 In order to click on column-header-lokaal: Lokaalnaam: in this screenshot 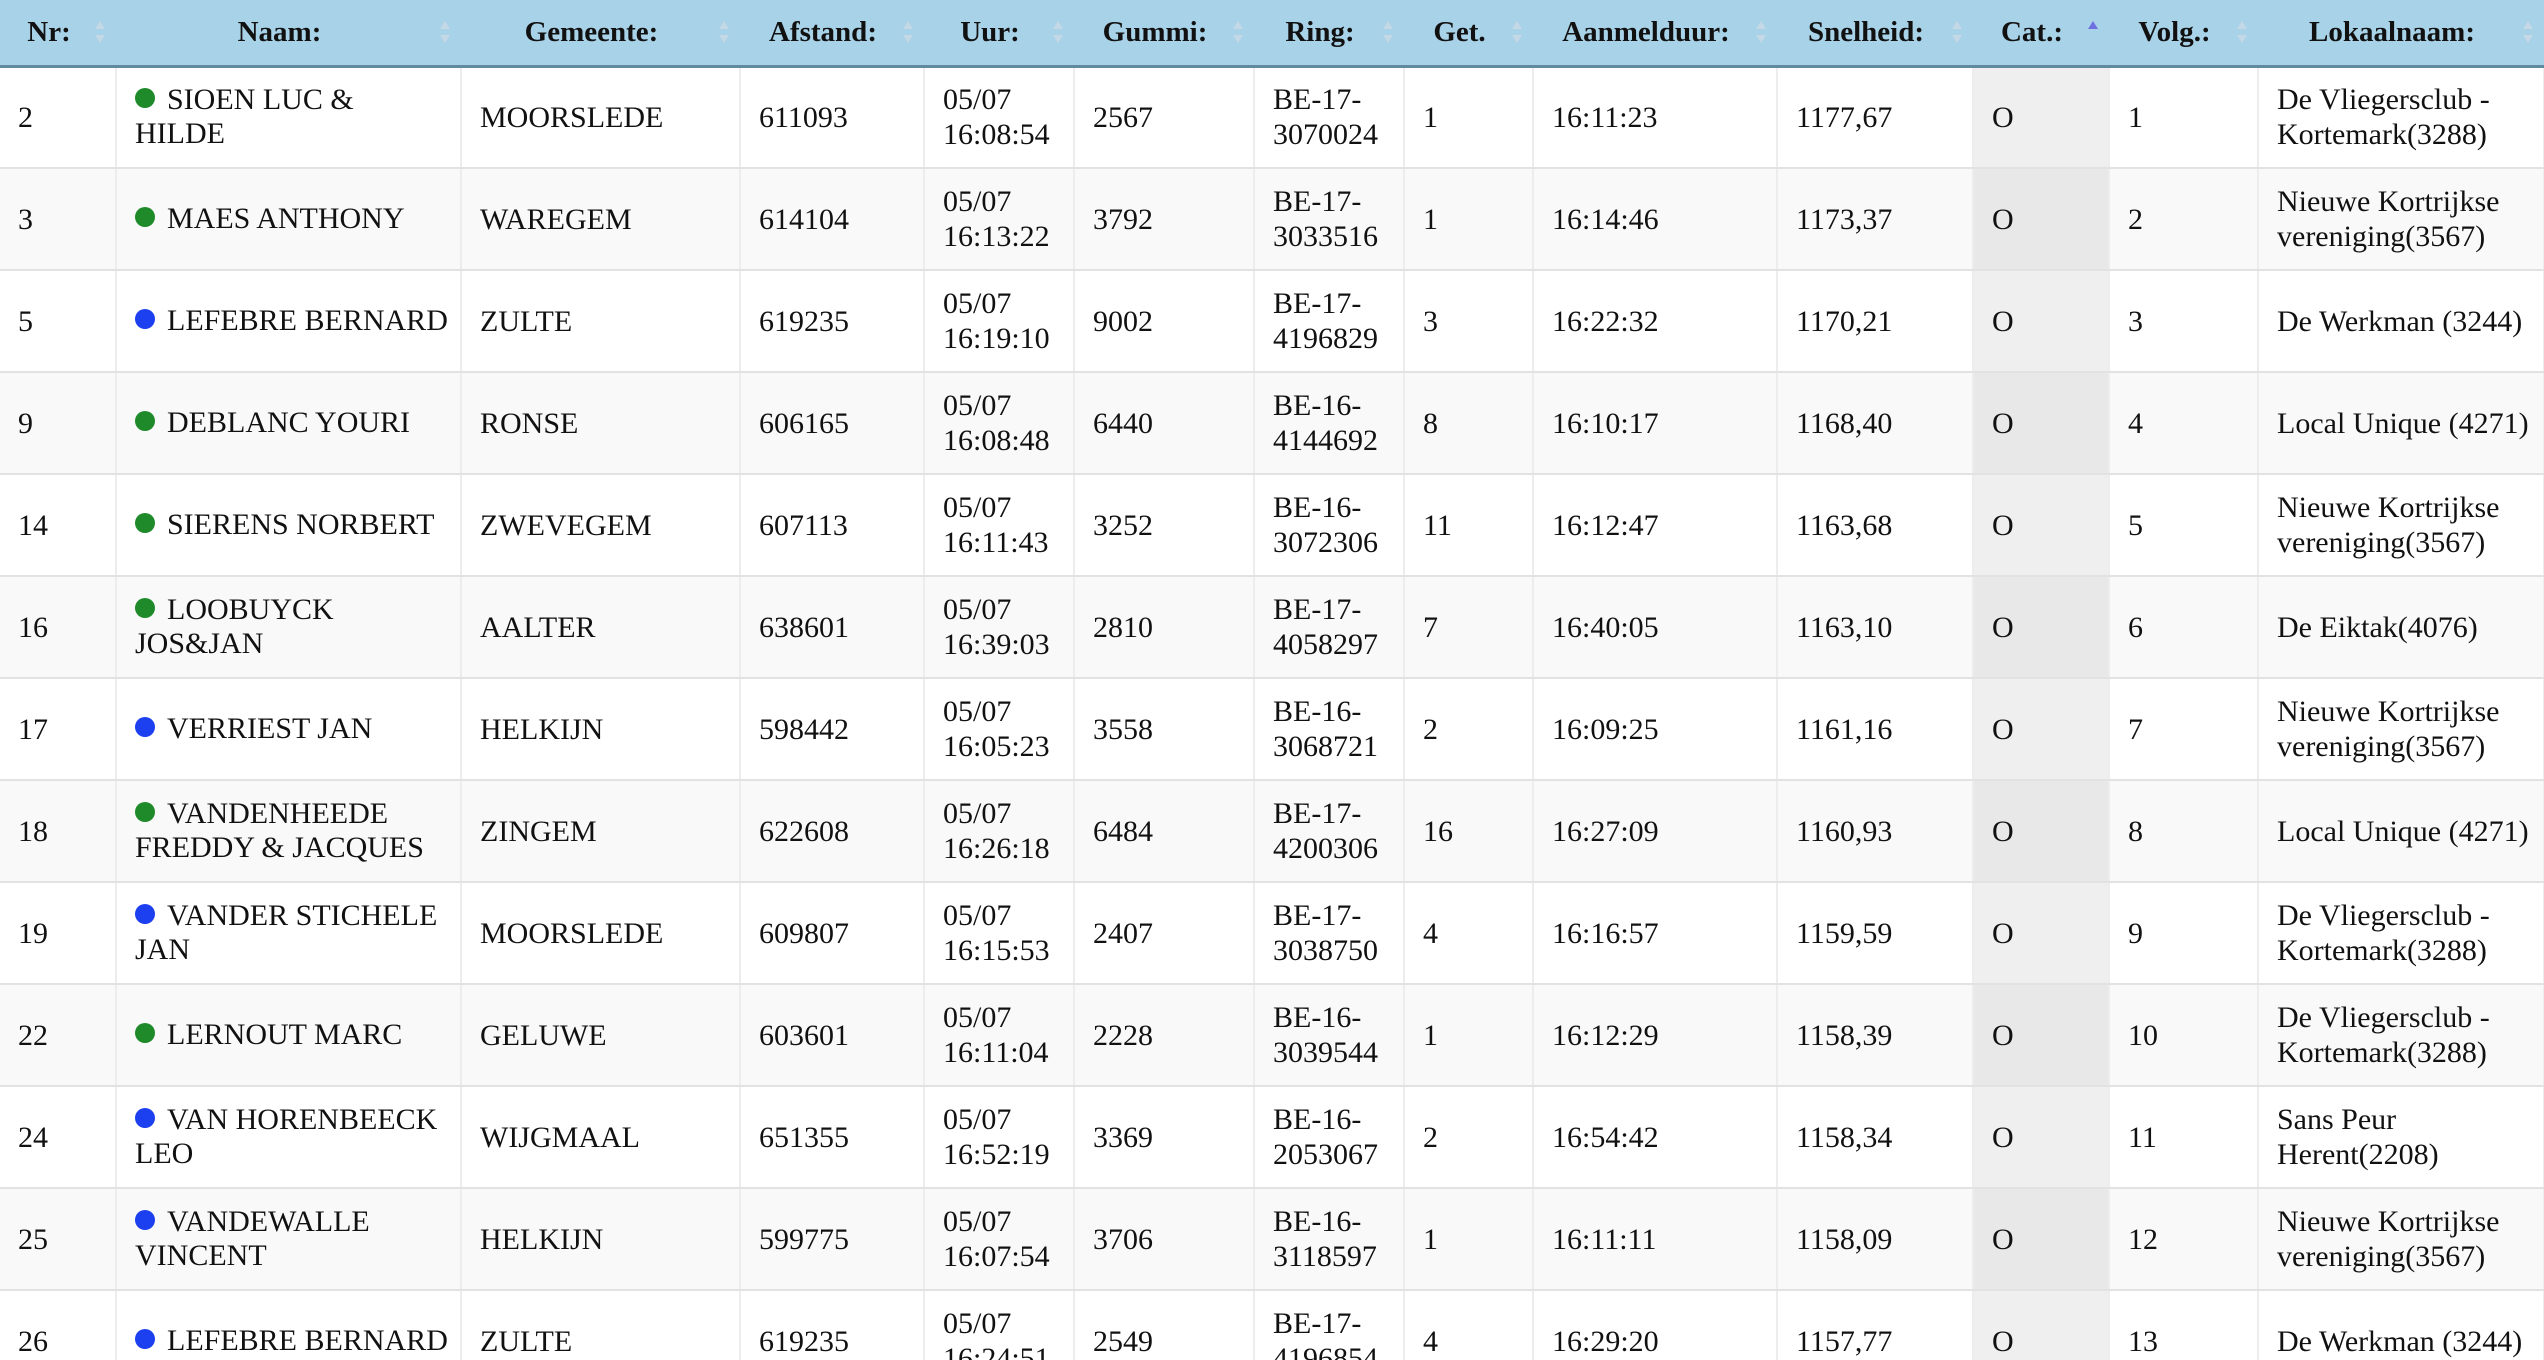, I will do `click(2401, 34)`.